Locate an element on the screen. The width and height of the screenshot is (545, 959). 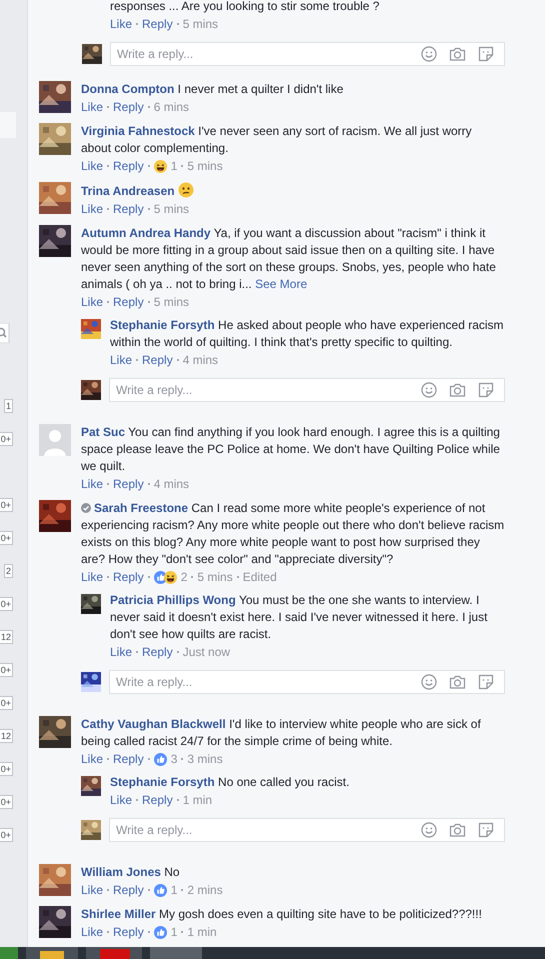
timestamp: 6 mins is located at coordinates (172, 107).